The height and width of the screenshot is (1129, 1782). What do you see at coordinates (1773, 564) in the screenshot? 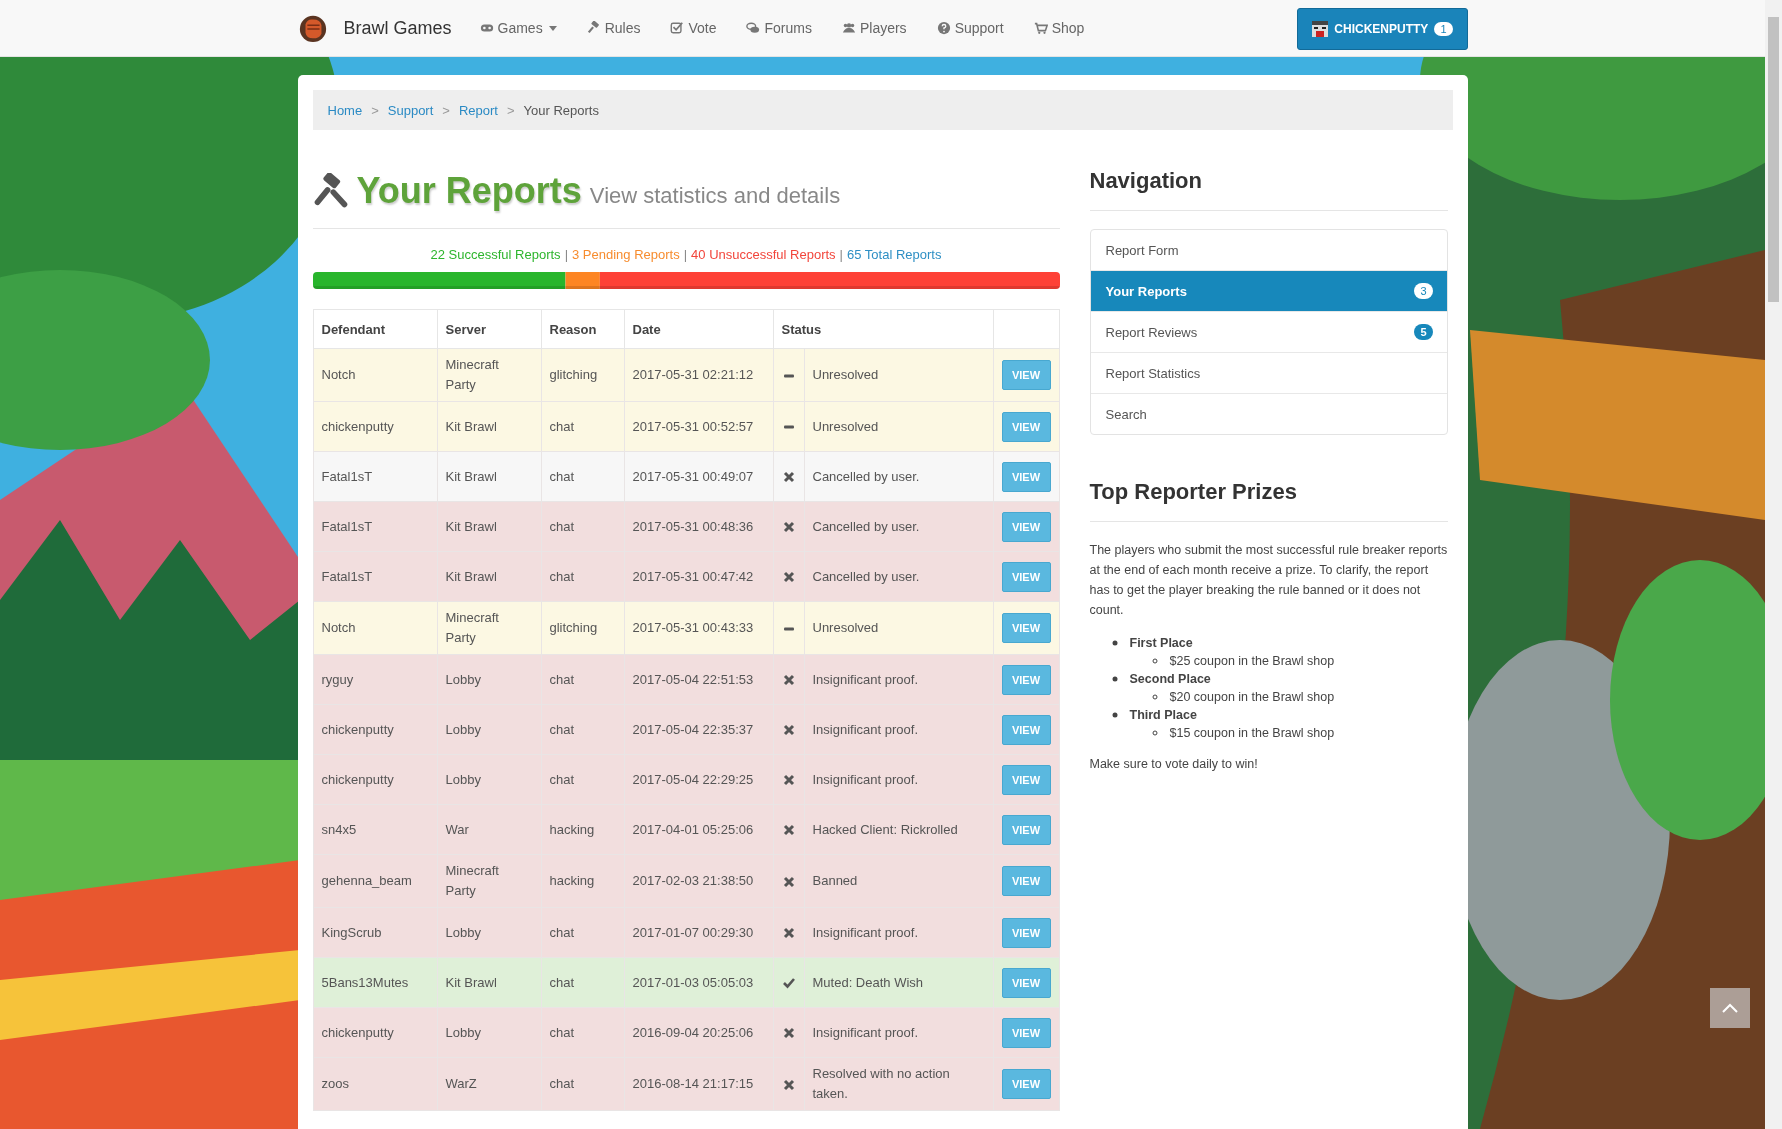
I see `scrollbar` at bounding box center [1773, 564].